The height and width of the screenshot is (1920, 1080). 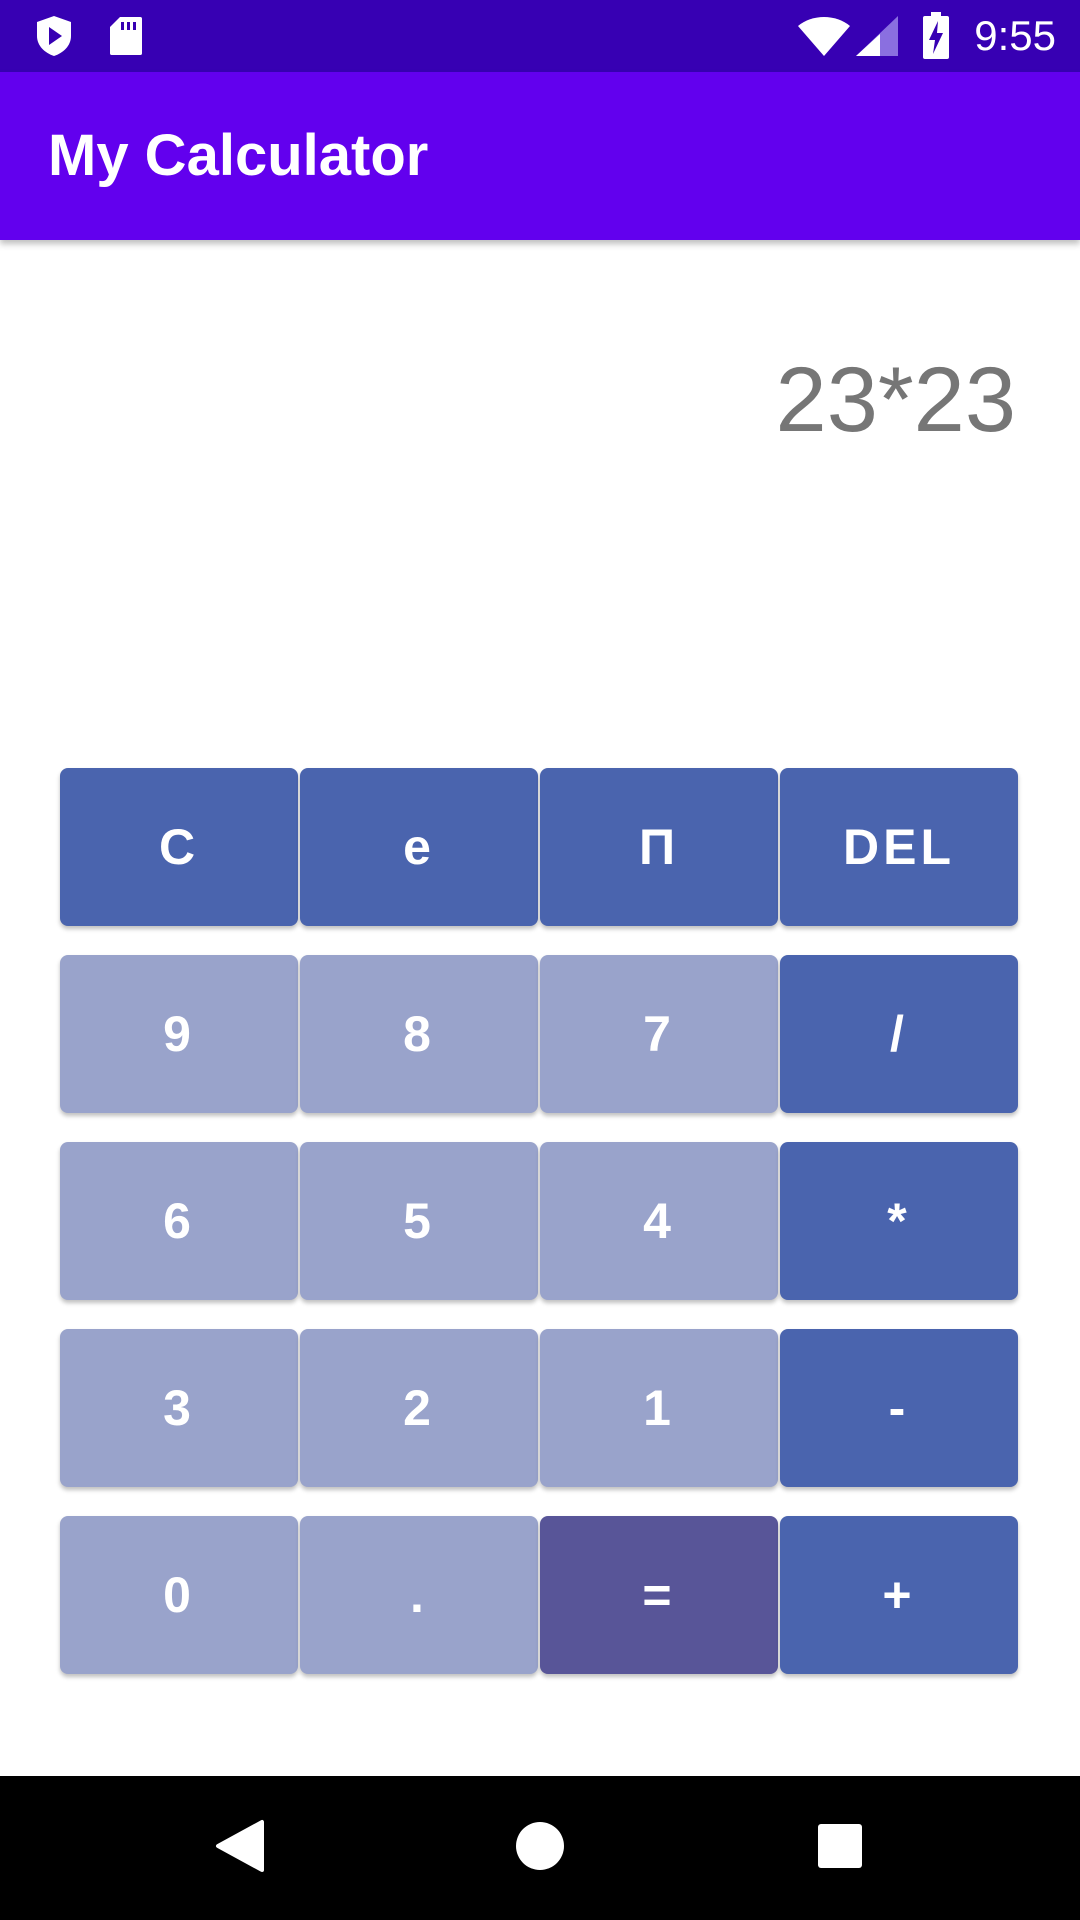 What do you see at coordinates (54, 36) in the screenshot?
I see `play-protect-icon` at bounding box center [54, 36].